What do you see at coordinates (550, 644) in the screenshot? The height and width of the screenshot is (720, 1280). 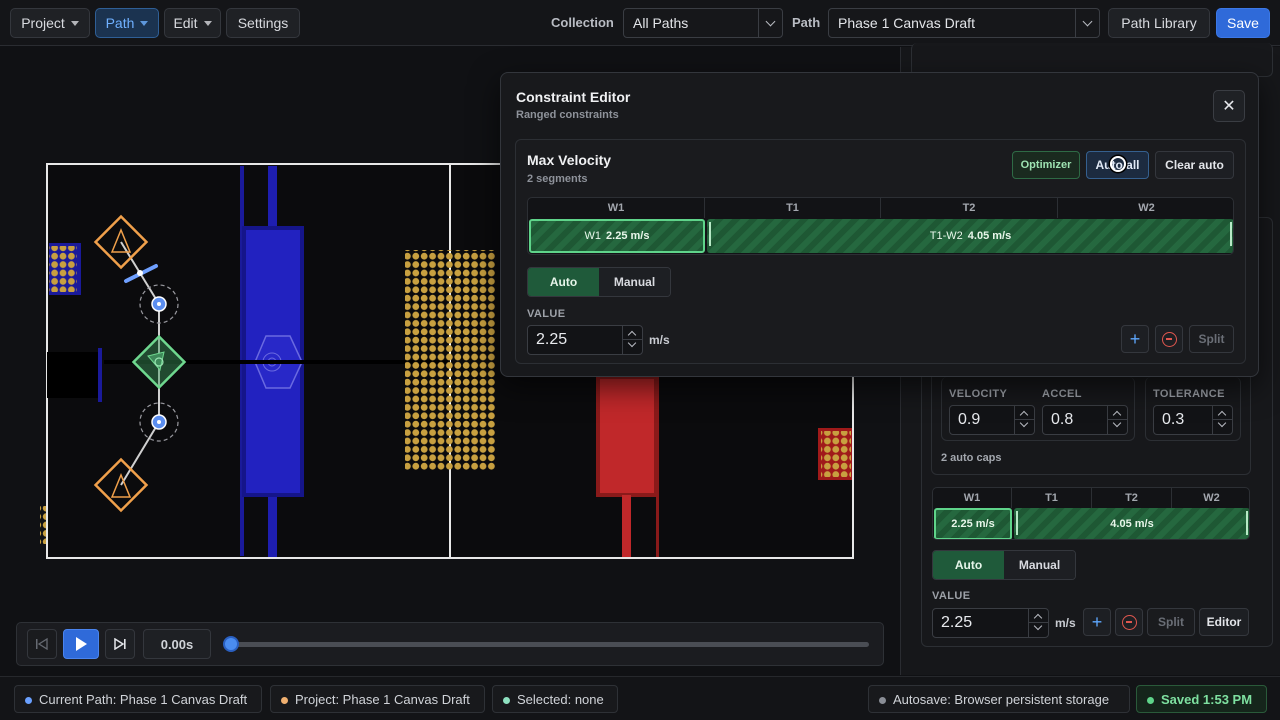 I see `timeline-track` at bounding box center [550, 644].